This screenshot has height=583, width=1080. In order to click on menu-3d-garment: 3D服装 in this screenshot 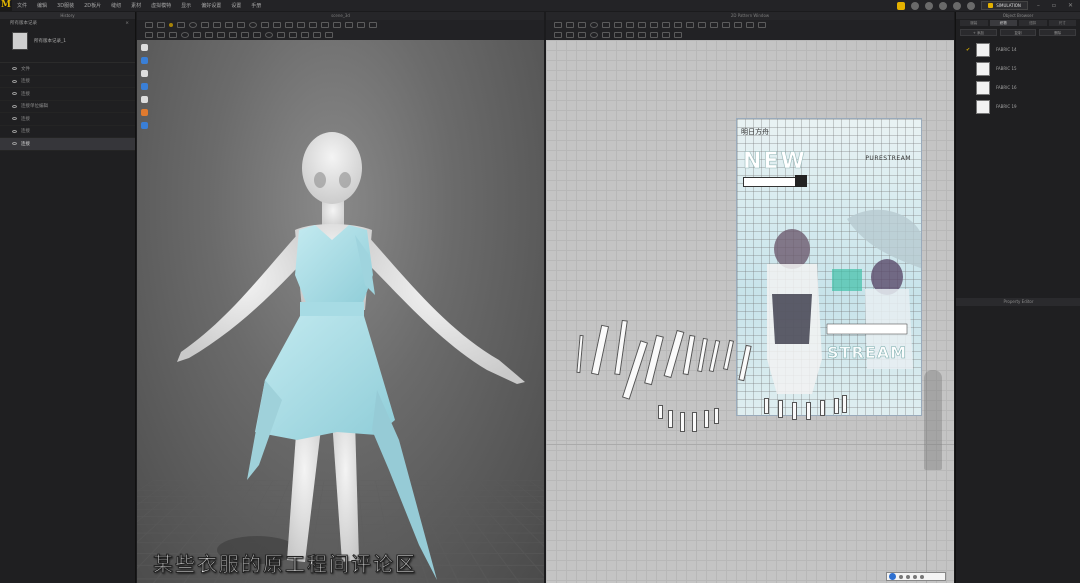, I will do `click(65, 5)`.